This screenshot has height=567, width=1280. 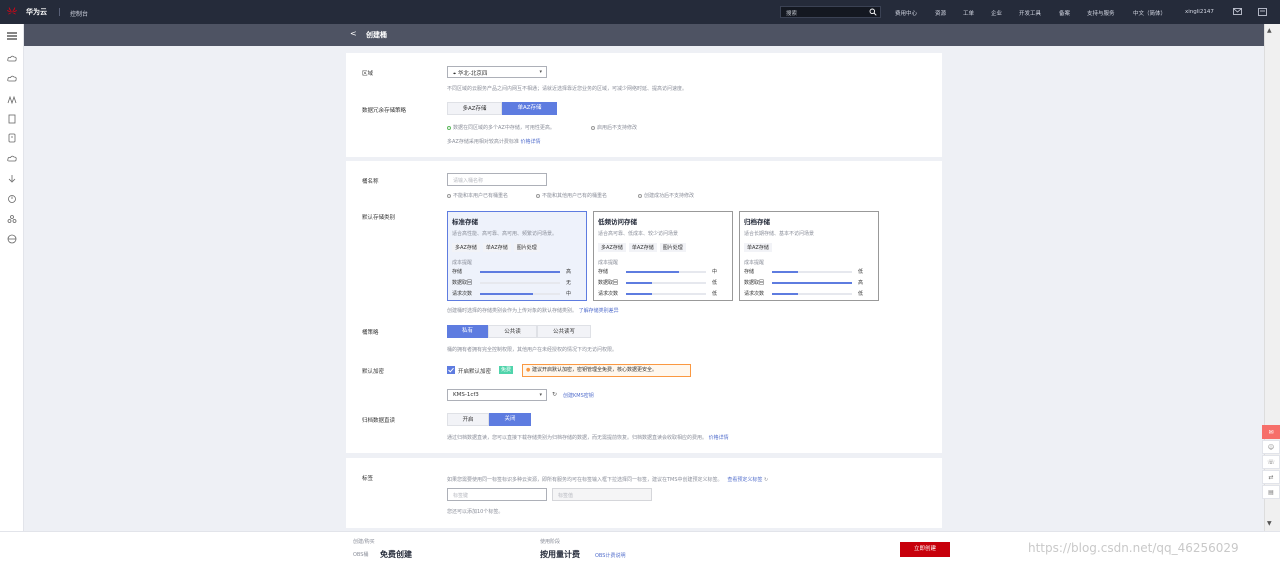 What do you see at coordinates (12, 59) in the screenshot?
I see `cloud-server-icon` at bounding box center [12, 59].